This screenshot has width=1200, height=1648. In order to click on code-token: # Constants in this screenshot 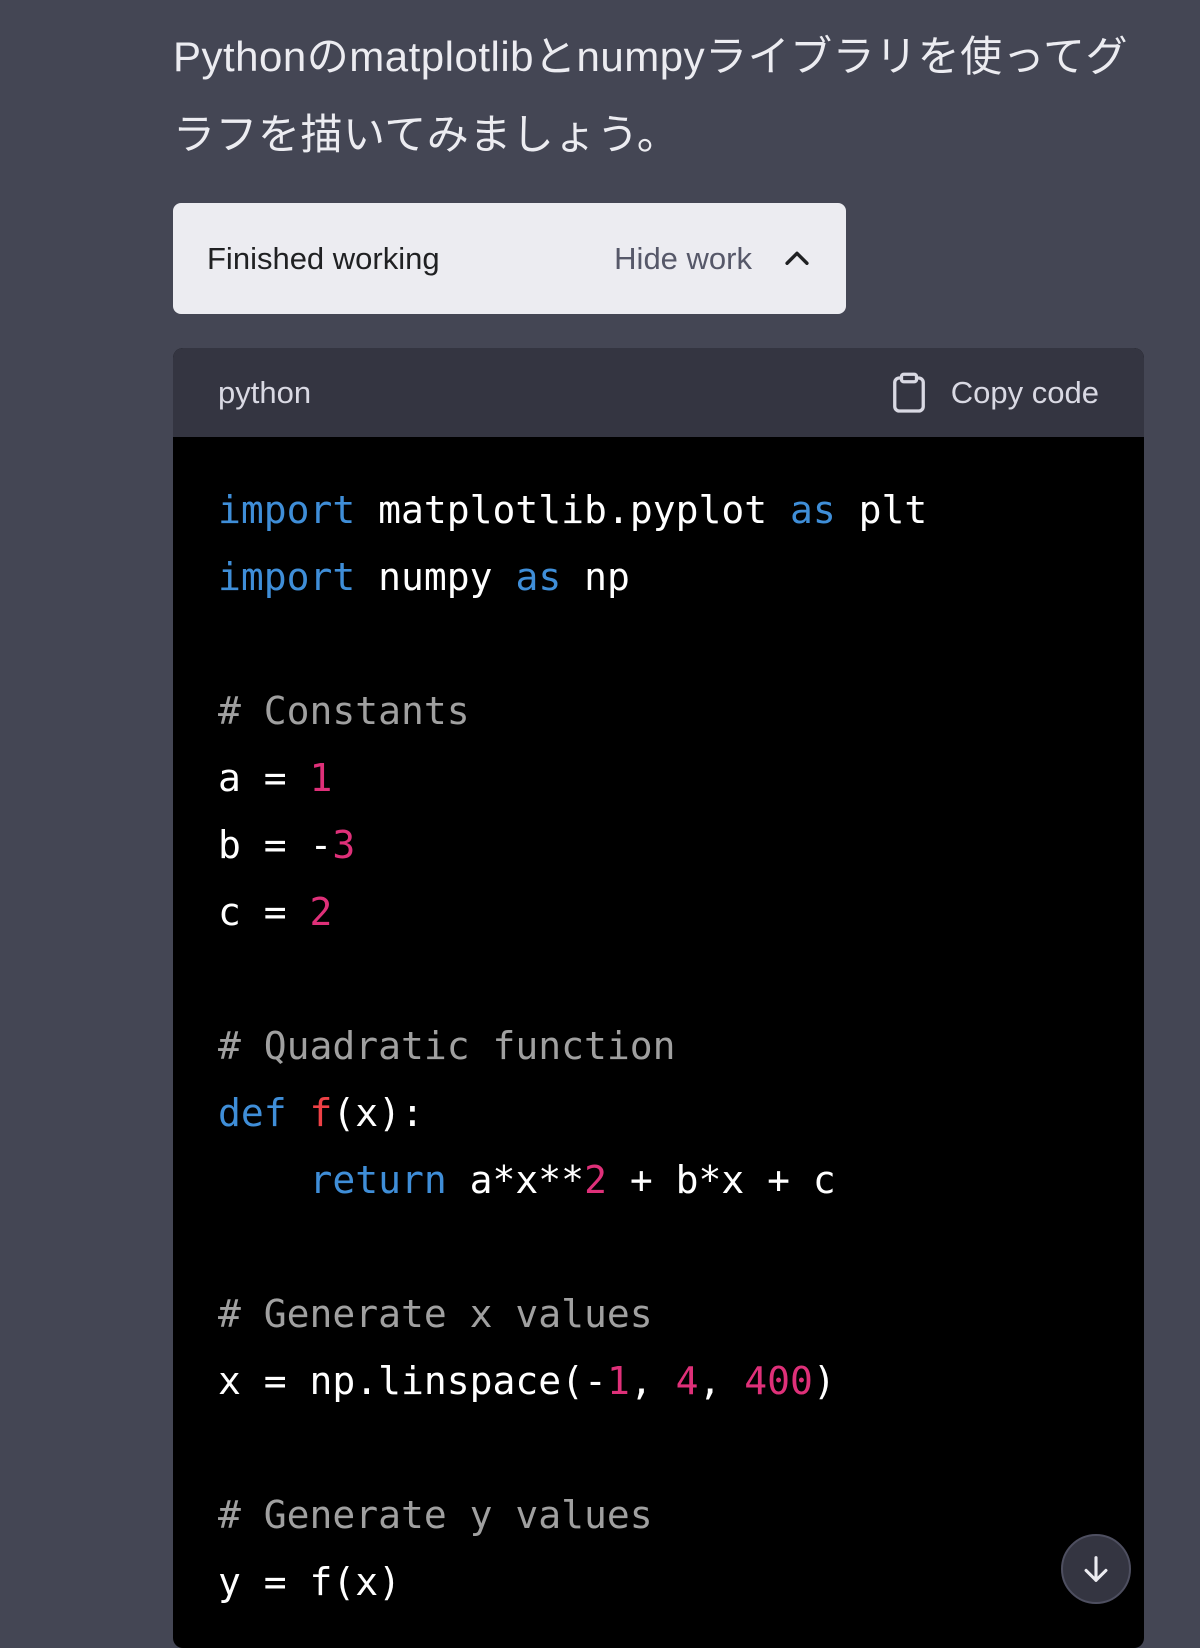, I will do `click(344, 711)`.